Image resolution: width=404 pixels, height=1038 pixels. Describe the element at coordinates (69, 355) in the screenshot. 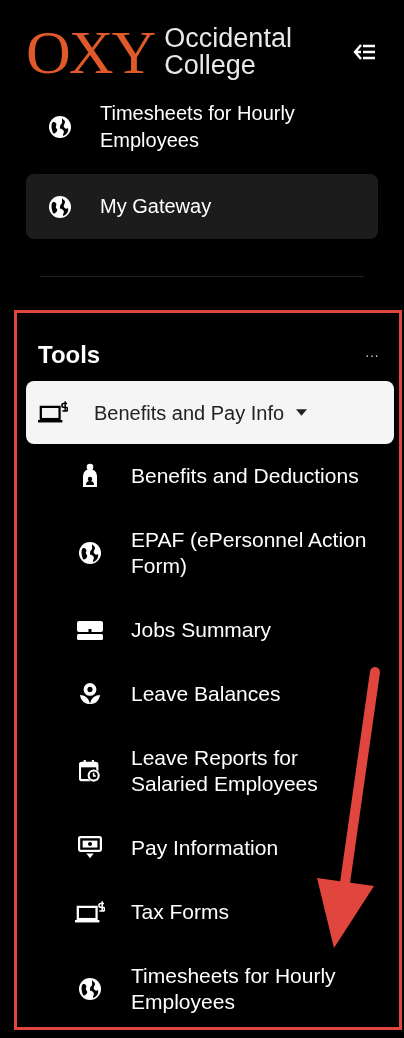

I see `section-title: Tools` at that location.